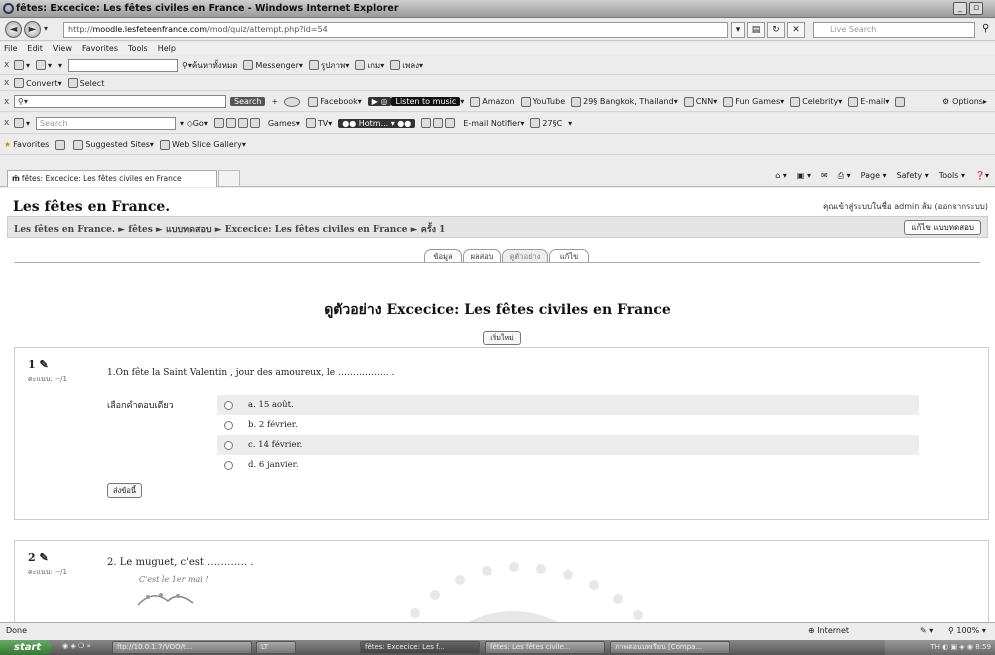  What do you see at coordinates (439, 123) in the screenshot?
I see `toolbar5-more-icons` at bounding box center [439, 123].